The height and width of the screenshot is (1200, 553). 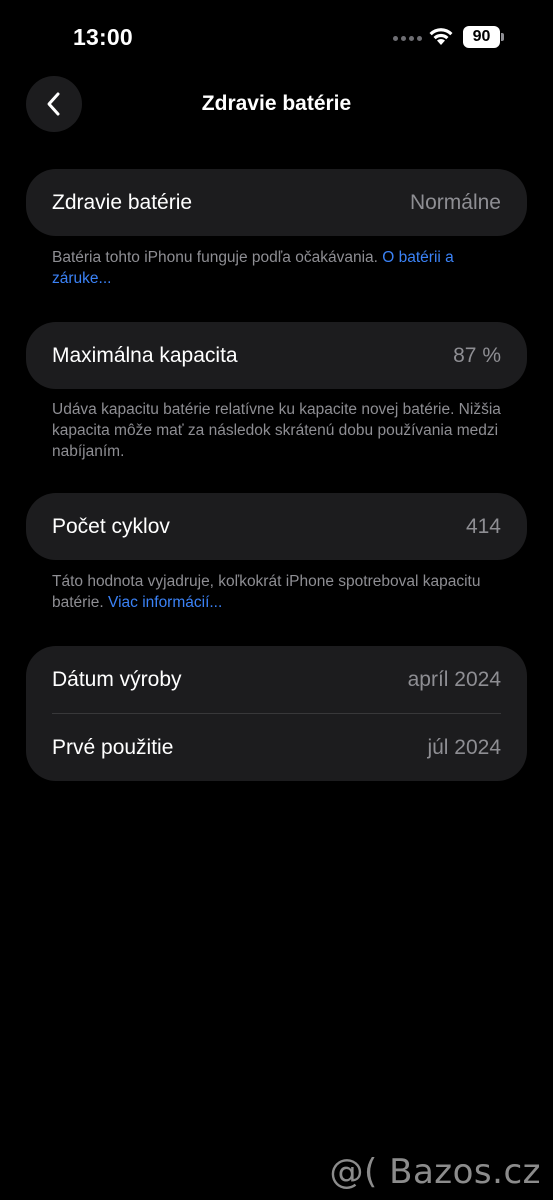 I want to click on battery-icon: 90, so click(x=483, y=37).